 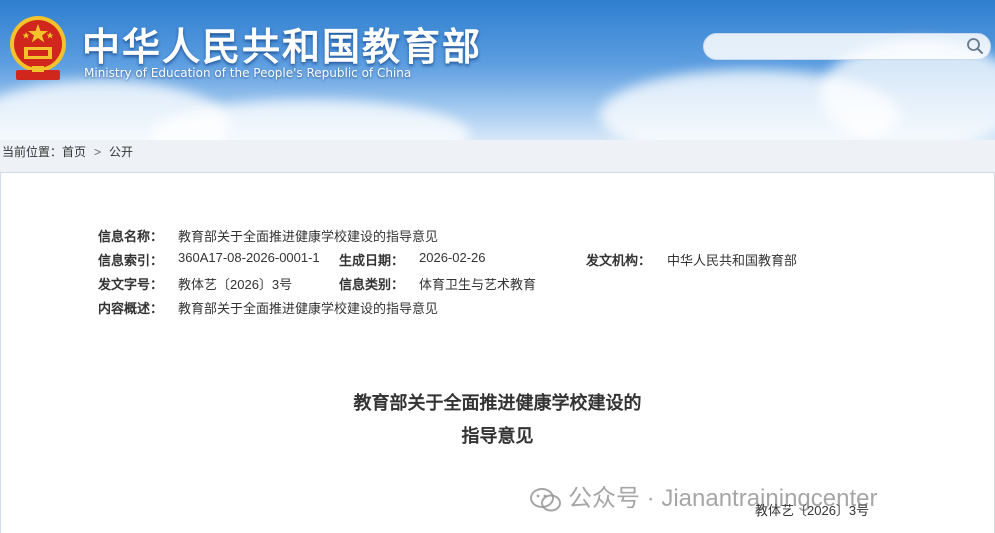 What do you see at coordinates (372, 260) in the screenshot?
I see `info-date-label: 生成日期：` at bounding box center [372, 260].